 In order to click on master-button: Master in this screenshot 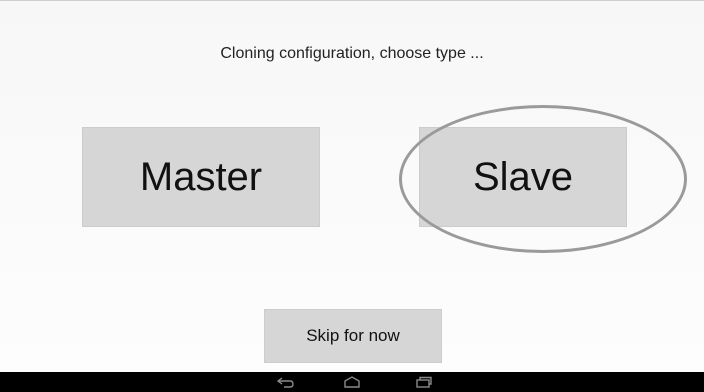, I will do `click(201, 177)`.